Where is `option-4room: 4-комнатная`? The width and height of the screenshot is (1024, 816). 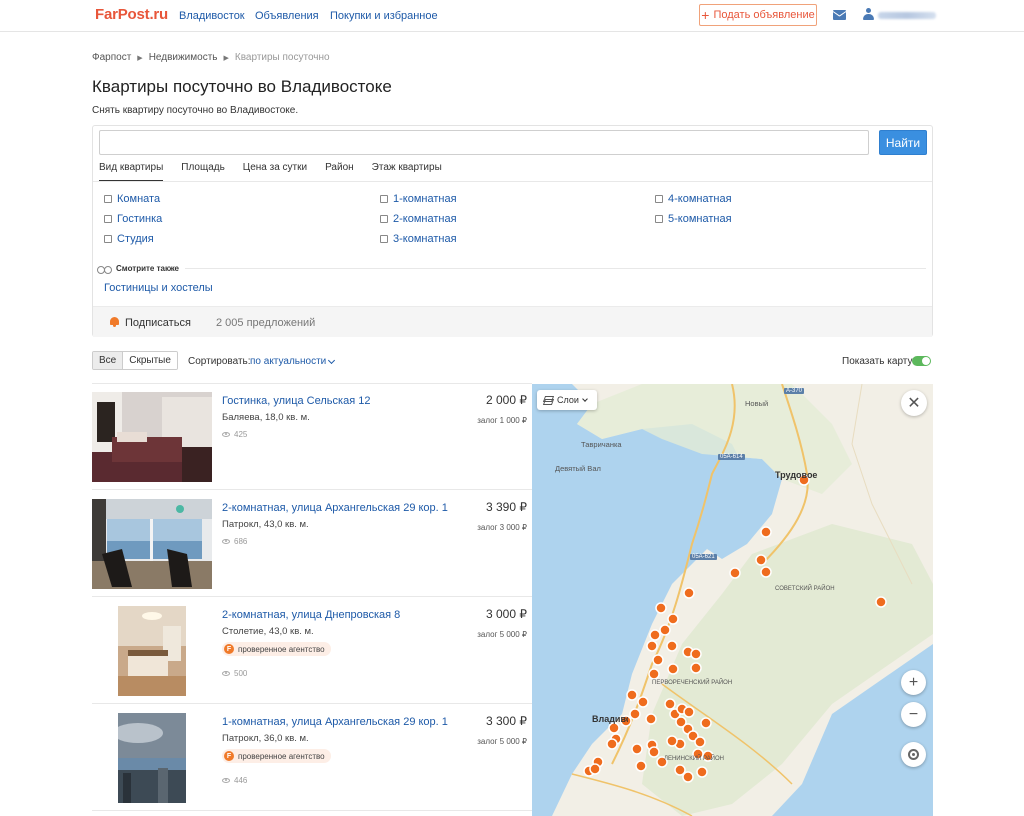
option-4room: 4-комнатная is located at coordinates (693, 199).